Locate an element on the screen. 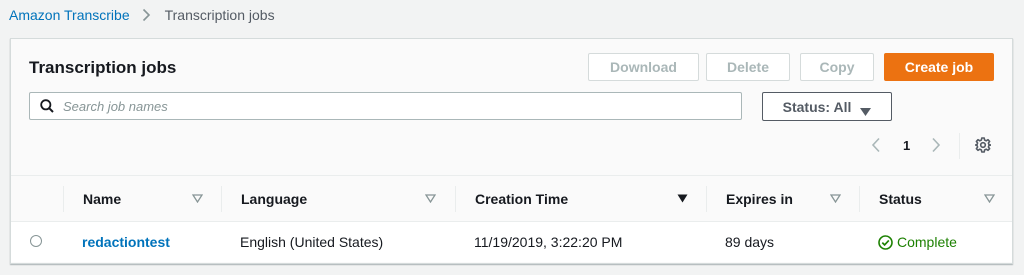 The image size is (1024, 275). search-icon is located at coordinates (47, 106).